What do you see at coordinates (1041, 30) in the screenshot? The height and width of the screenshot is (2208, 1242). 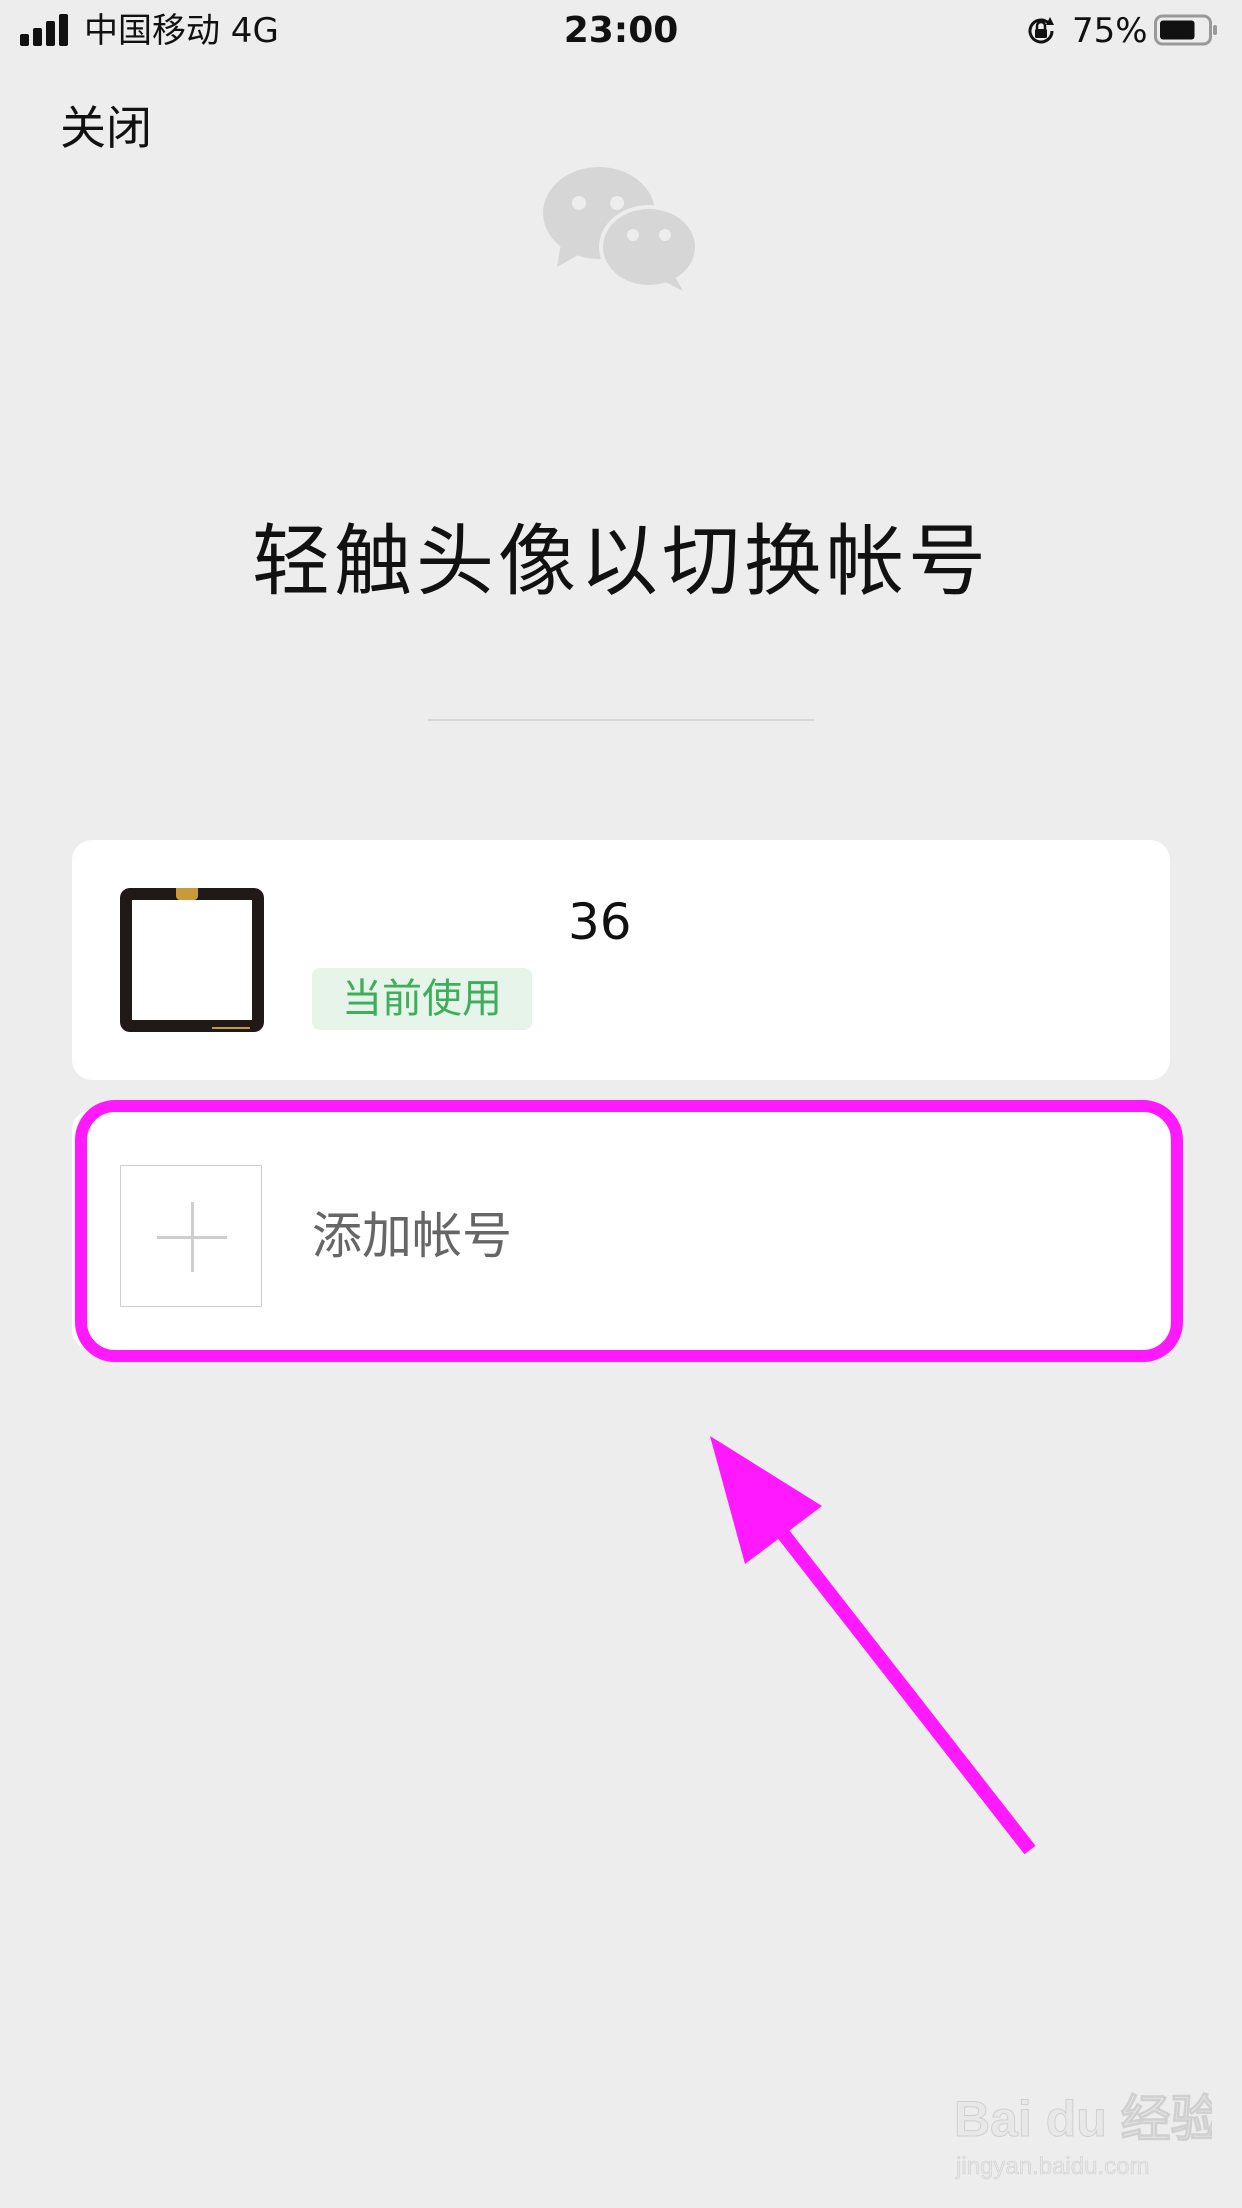 I see `rotation-lock-icon` at bounding box center [1041, 30].